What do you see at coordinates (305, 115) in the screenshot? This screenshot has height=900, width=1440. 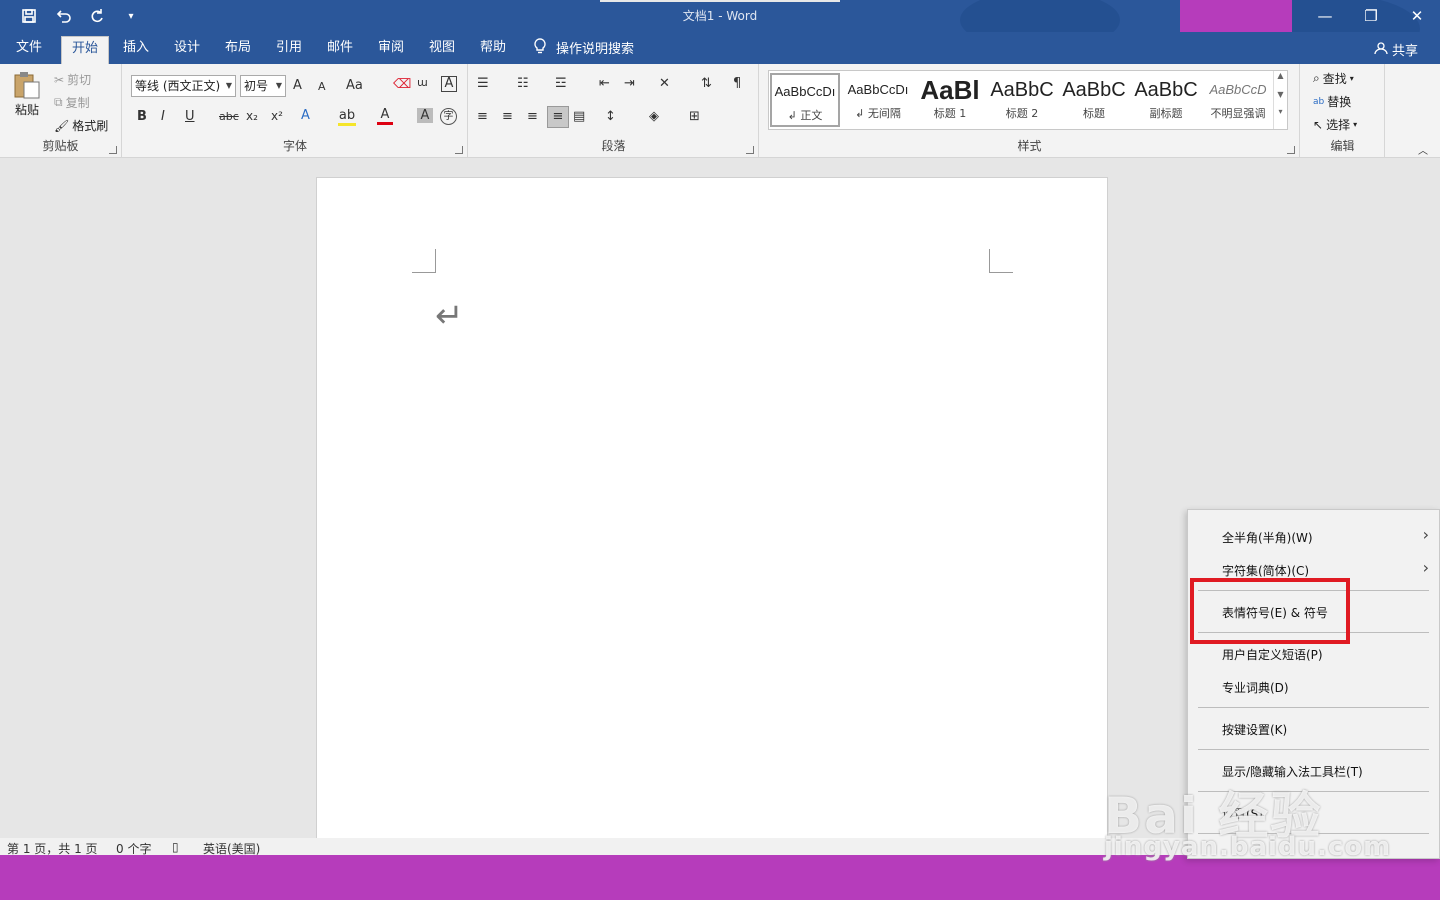 I see `text-effects-button: A` at bounding box center [305, 115].